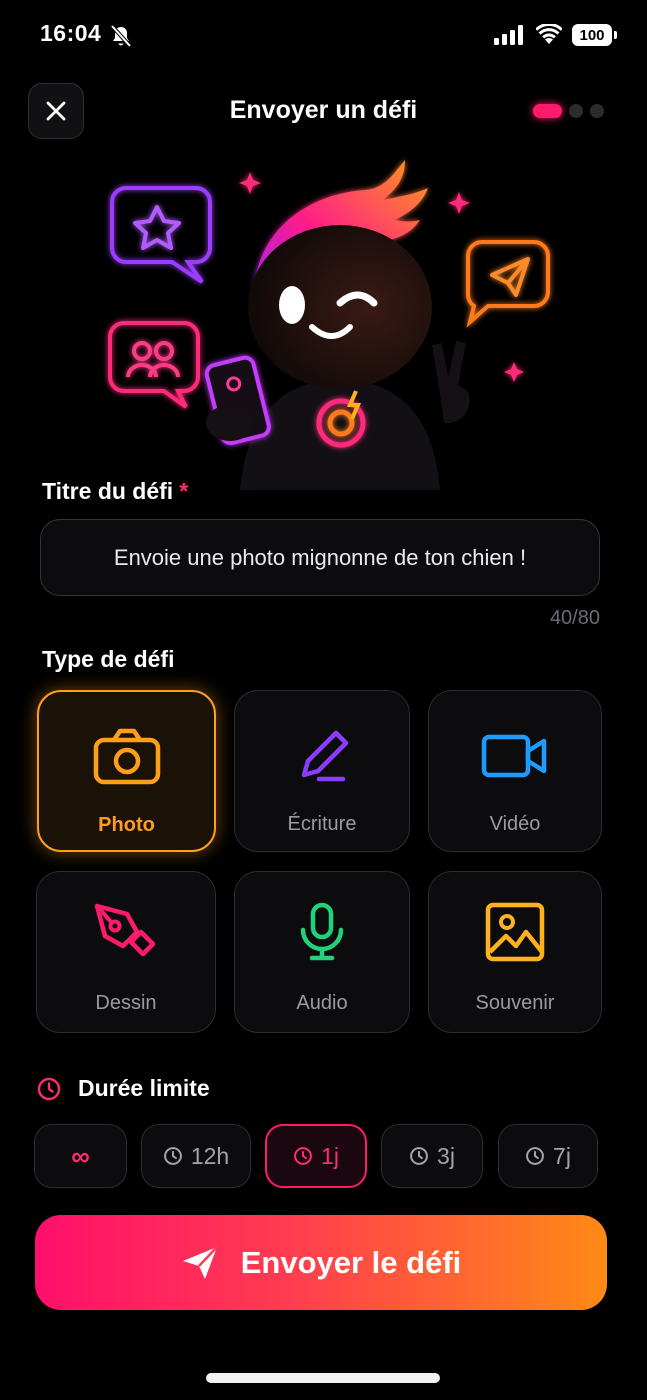  I want to click on status-time: 16:04, so click(71, 33).